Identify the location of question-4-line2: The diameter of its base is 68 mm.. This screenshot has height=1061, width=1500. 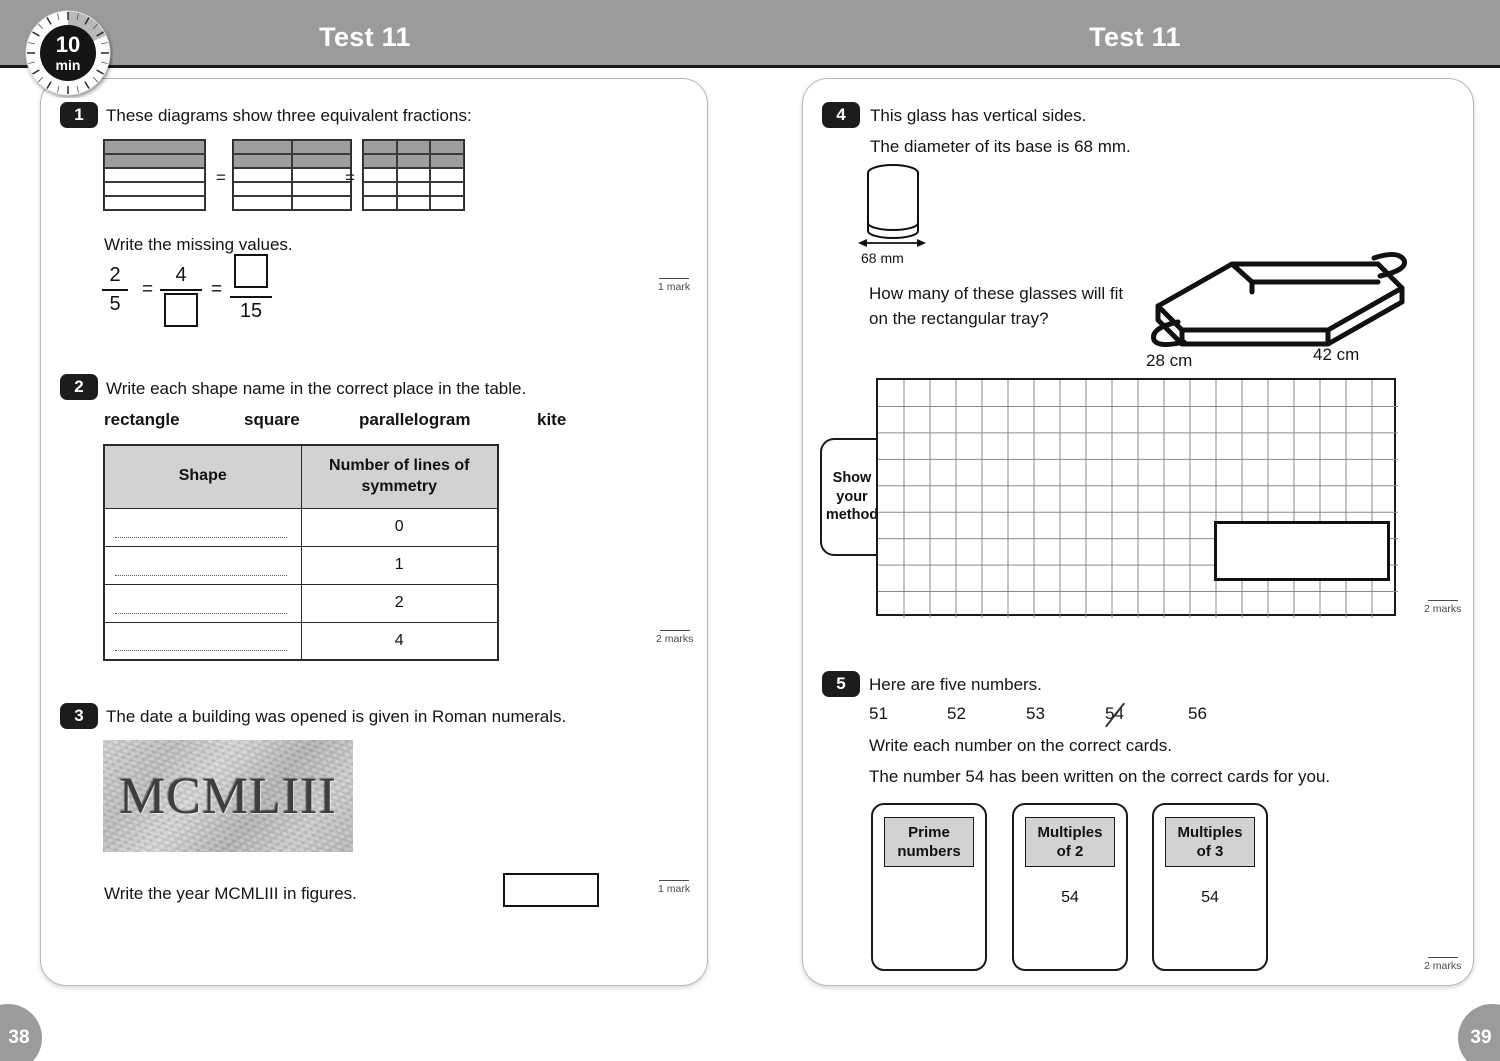
(1000, 146).